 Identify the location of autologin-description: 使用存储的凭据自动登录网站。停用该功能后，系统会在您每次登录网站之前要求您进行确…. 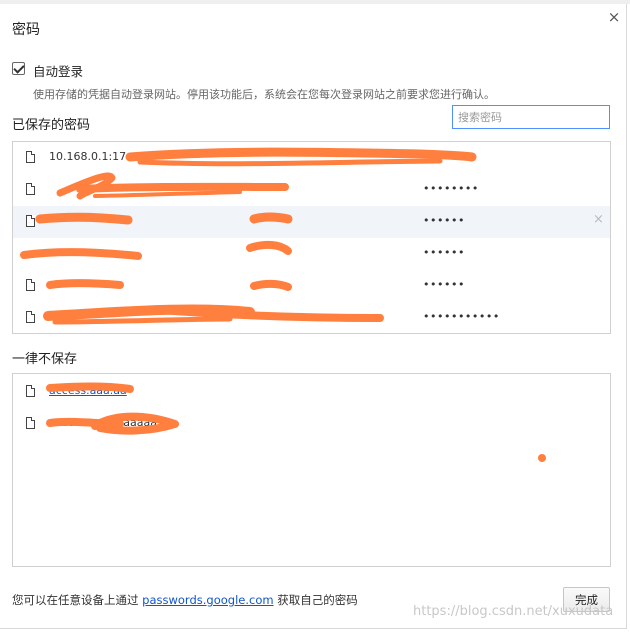
(264, 94).